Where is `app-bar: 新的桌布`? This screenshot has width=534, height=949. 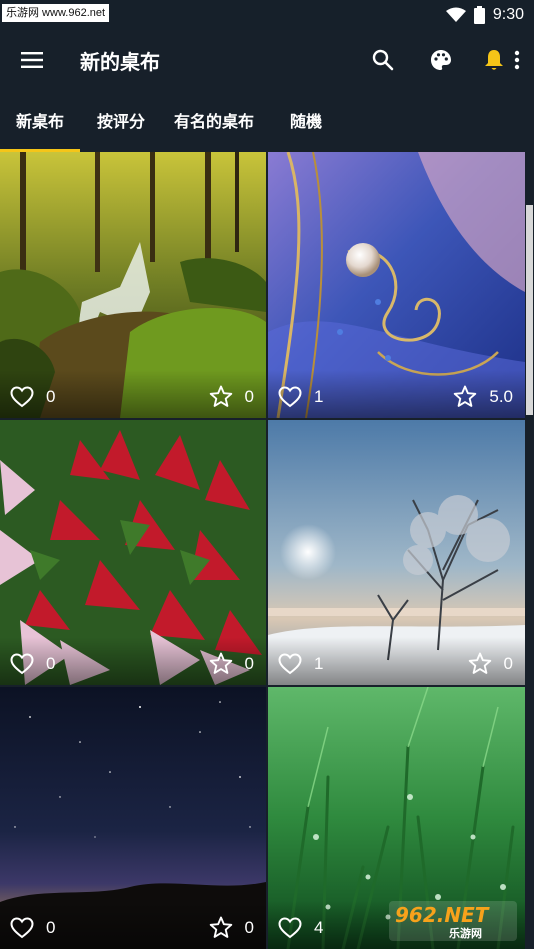 app-bar: 新的桌布 is located at coordinates (267, 59).